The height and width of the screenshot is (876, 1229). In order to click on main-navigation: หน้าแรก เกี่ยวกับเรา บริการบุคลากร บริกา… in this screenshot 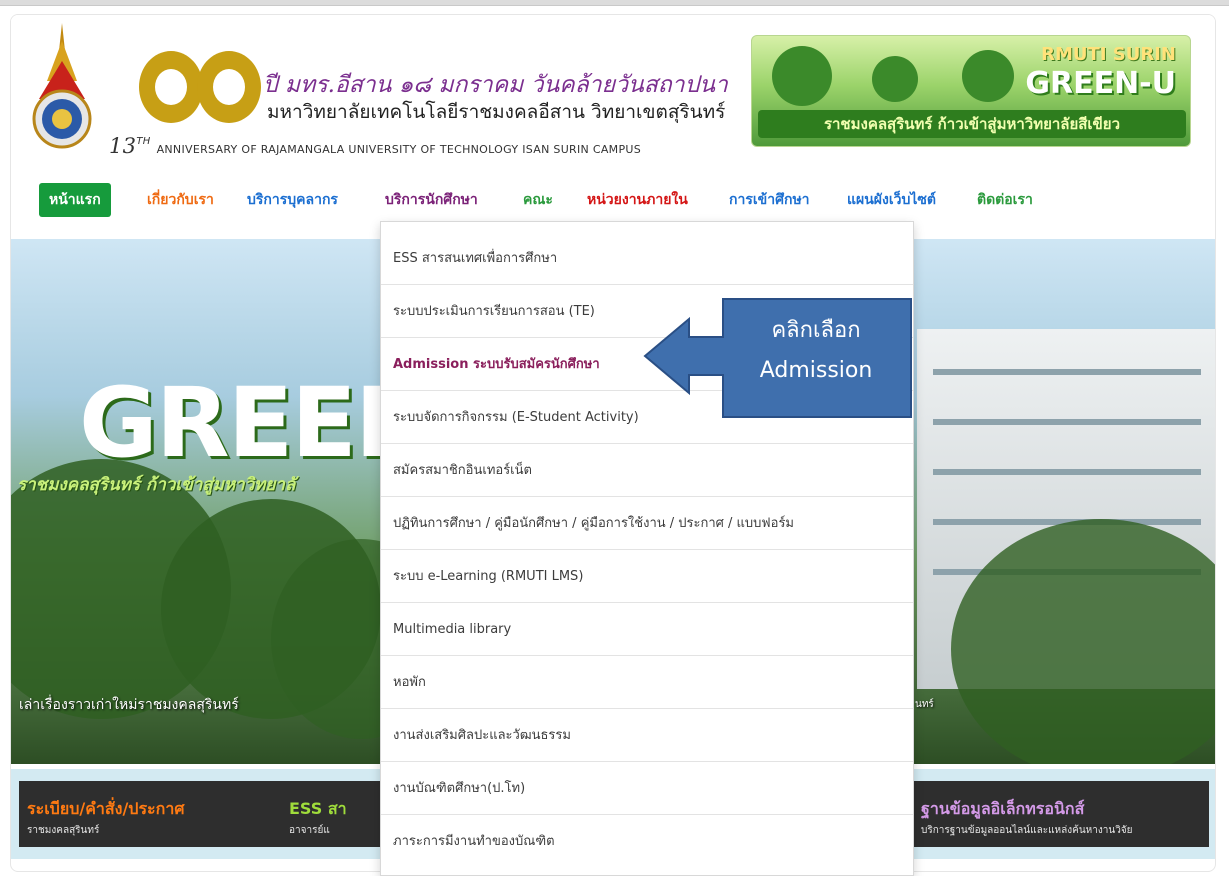, I will do `click(613, 200)`.